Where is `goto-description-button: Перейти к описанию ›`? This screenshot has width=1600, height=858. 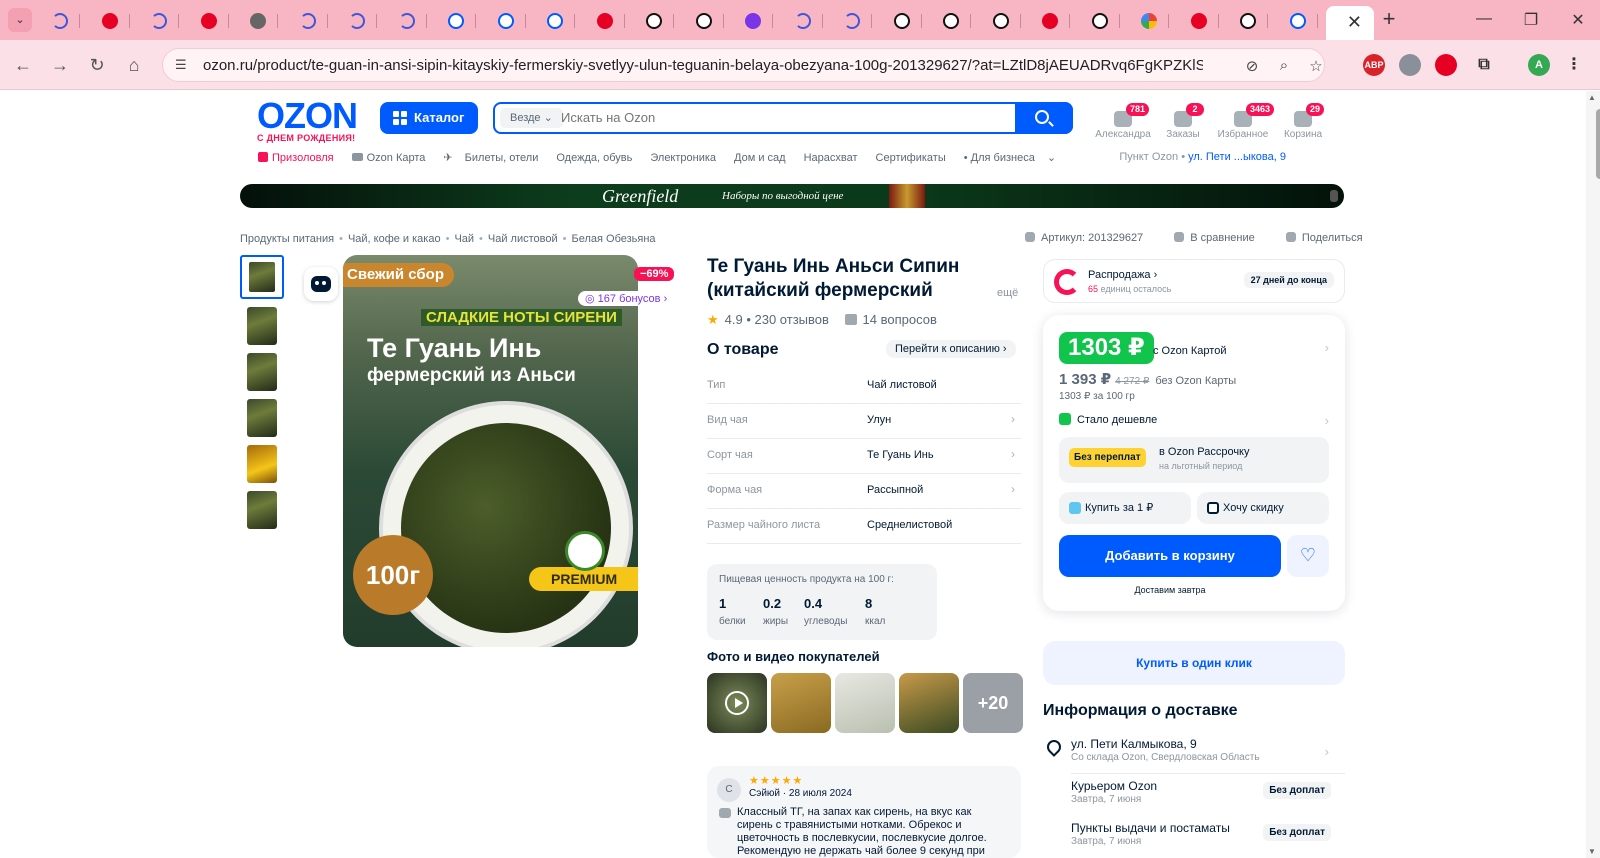 goto-description-button: Перейти к описанию › is located at coordinates (951, 349).